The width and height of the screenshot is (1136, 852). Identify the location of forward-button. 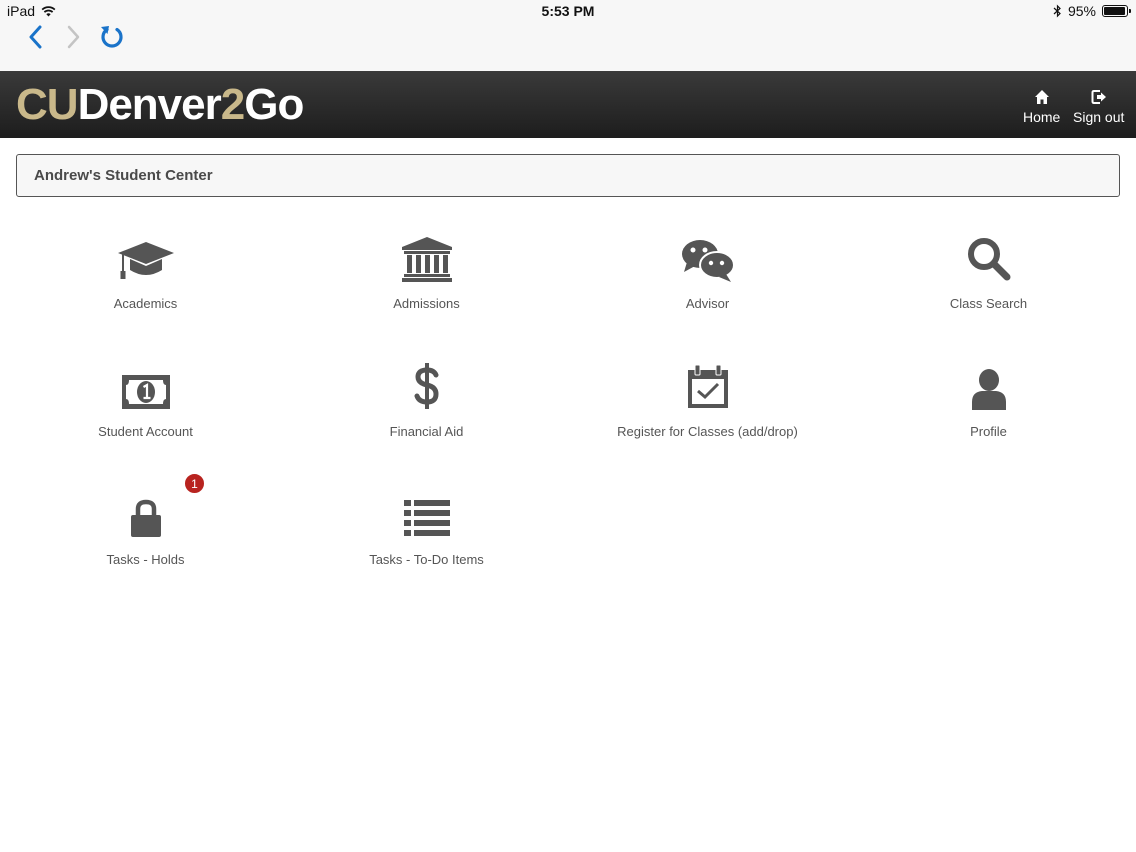
(73, 37).